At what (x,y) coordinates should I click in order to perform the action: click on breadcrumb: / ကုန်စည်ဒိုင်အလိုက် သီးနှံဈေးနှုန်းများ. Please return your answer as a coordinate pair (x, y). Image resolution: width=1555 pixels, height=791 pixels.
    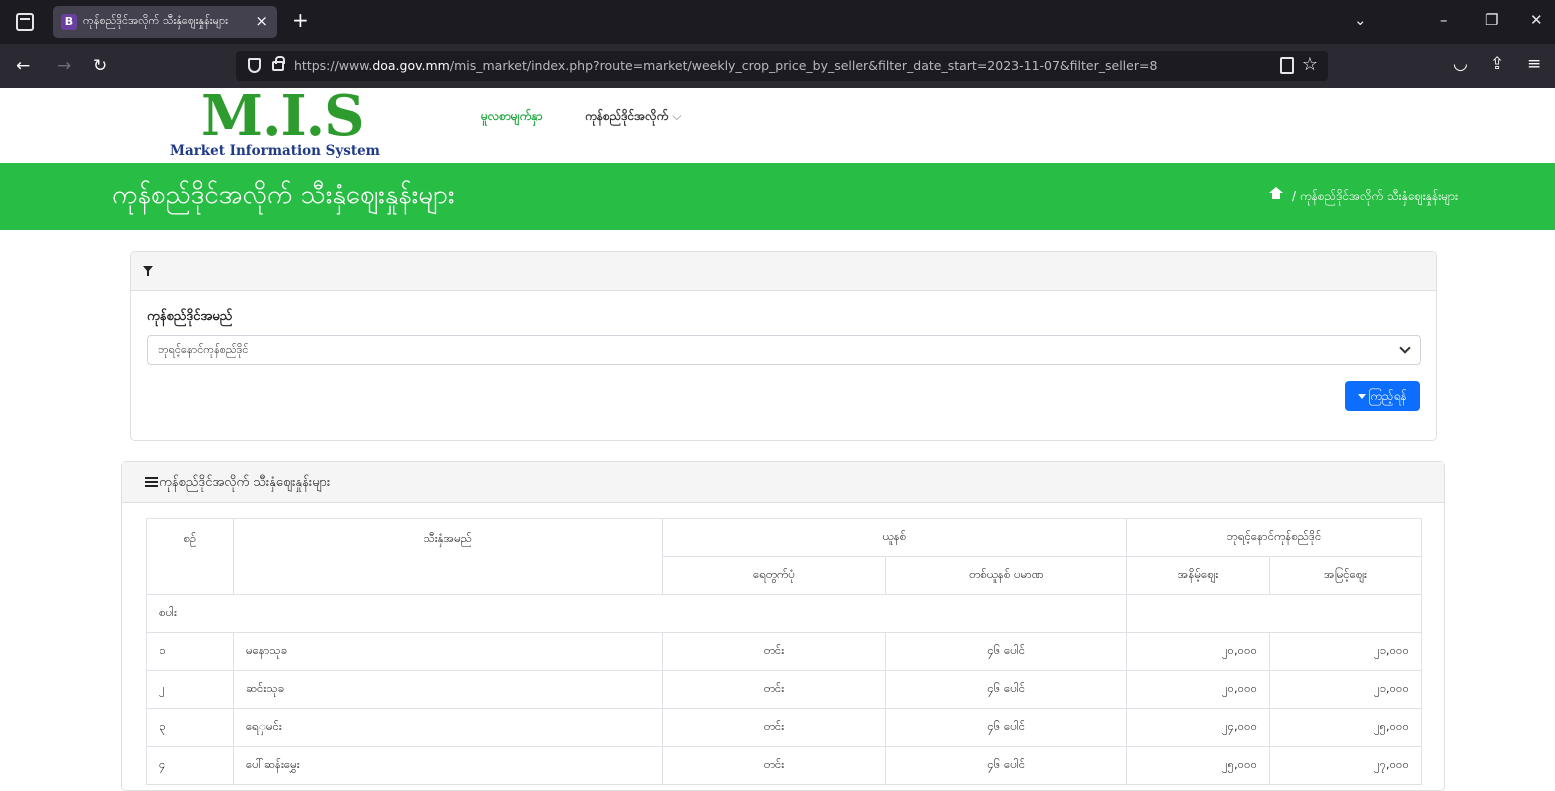
    Looking at the image, I should click on (1363, 196).